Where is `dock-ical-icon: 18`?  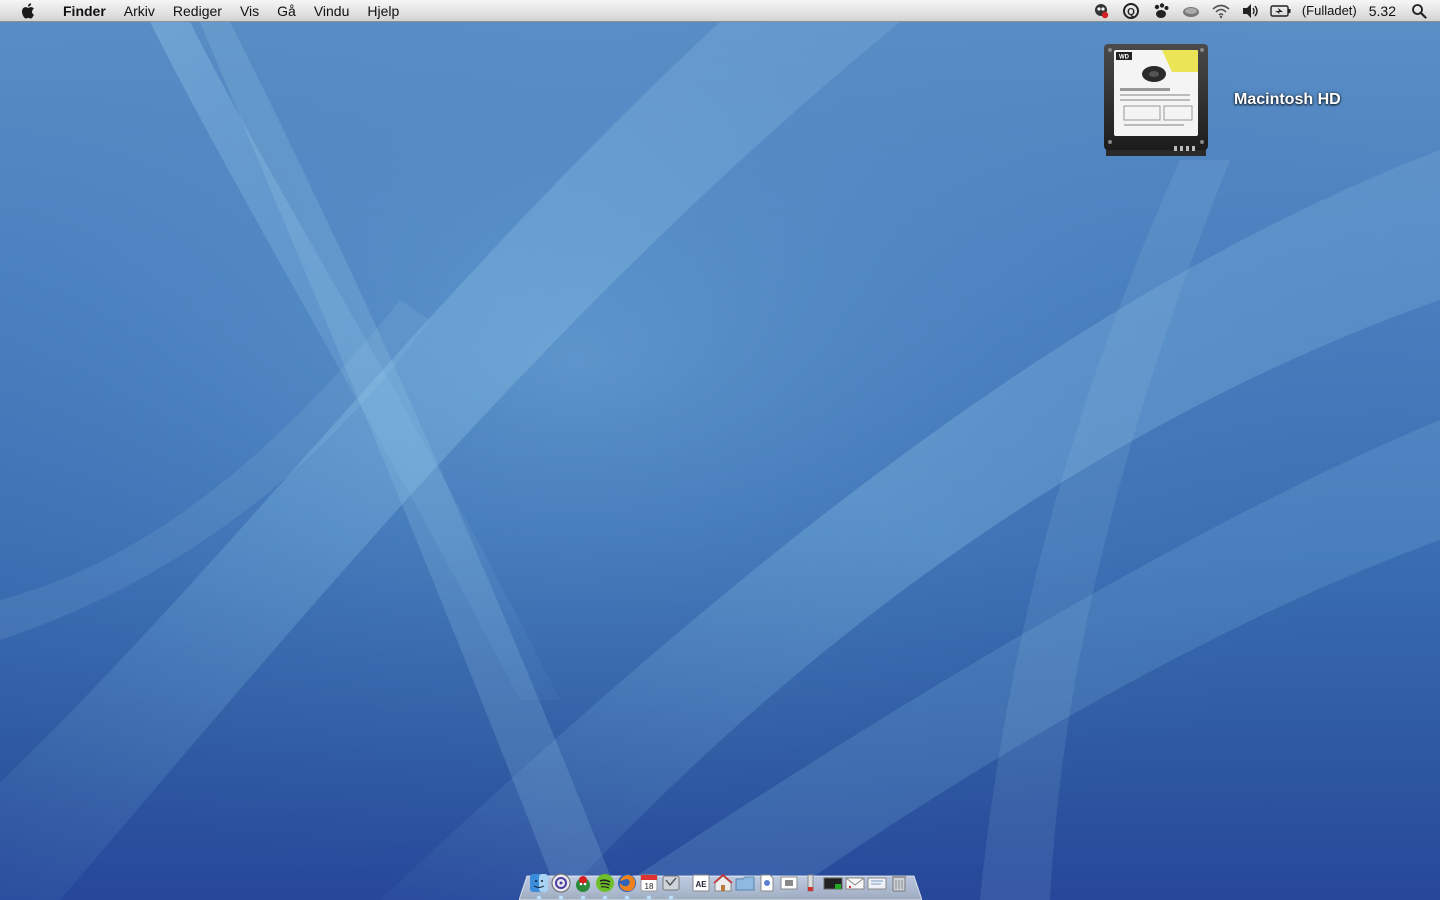
dock-ical-icon: 18 is located at coordinates (649, 885).